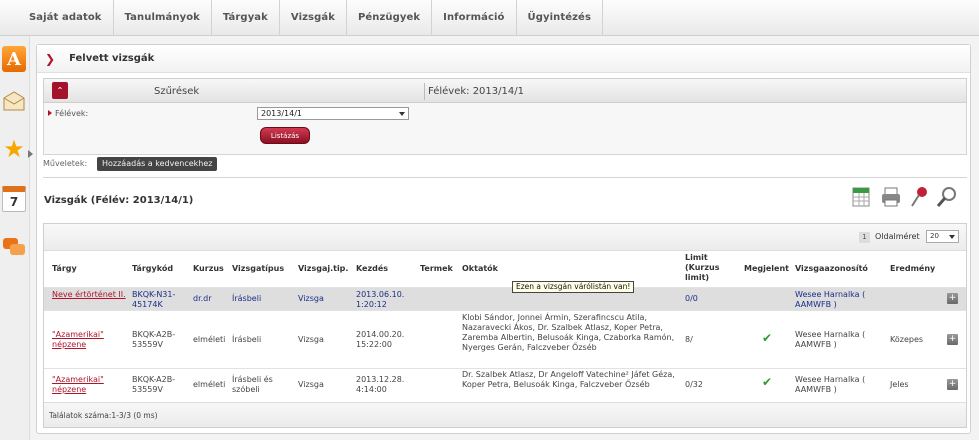 This screenshot has height=440, width=979. What do you see at coordinates (202, 298) in the screenshot?
I see `course-code: dr.dr` at bounding box center [202, 298].